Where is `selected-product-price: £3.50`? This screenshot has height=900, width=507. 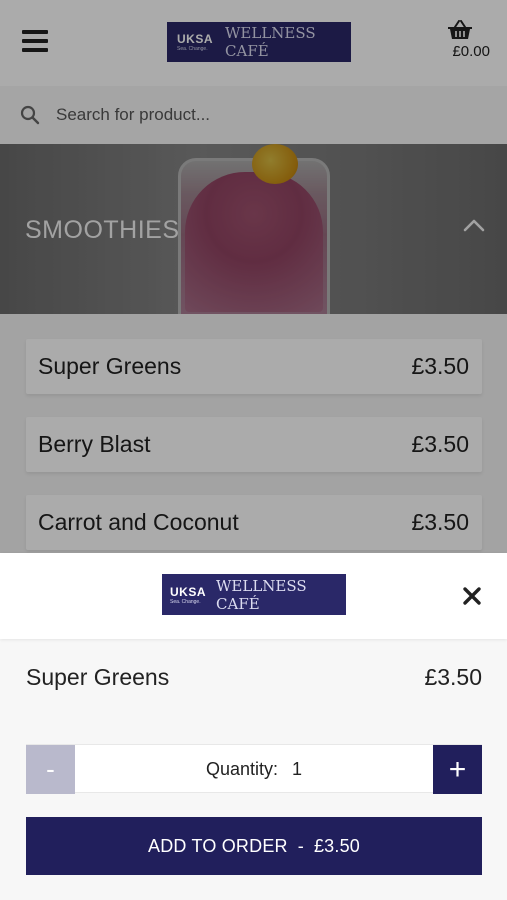
selected-product-price: £3.50 is located at coordinates (453, 677).